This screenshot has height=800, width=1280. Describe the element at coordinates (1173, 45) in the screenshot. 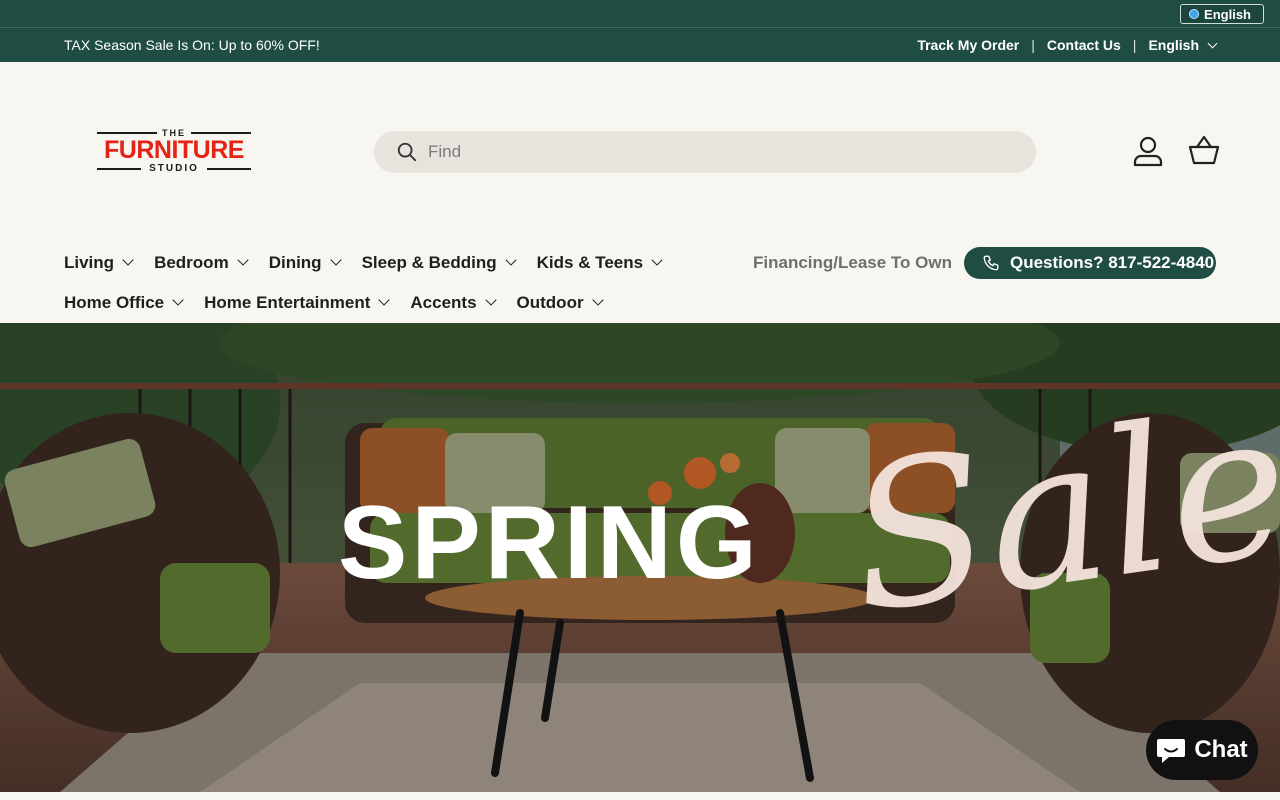

I see `language-dropdown-label: English` at that location.